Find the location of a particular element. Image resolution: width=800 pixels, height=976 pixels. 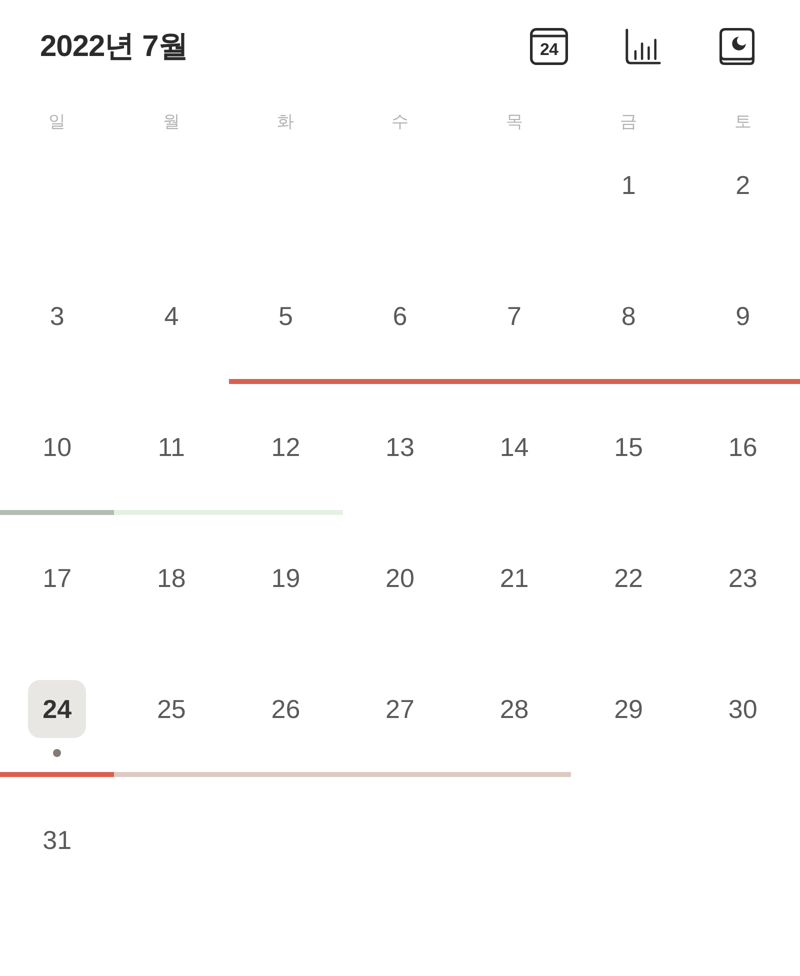

day-number: 22 is located at coordinates (629, 578).